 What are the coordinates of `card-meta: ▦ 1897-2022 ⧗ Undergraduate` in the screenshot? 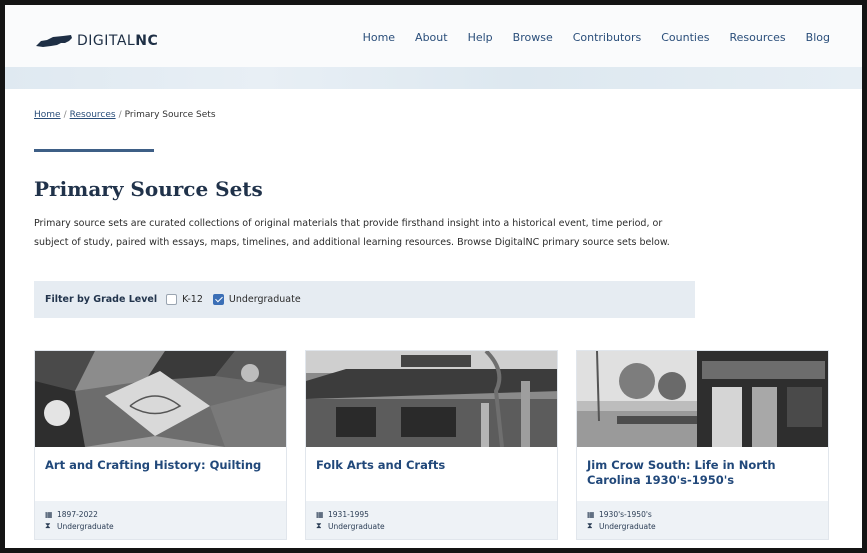 It's located at (160, 520).